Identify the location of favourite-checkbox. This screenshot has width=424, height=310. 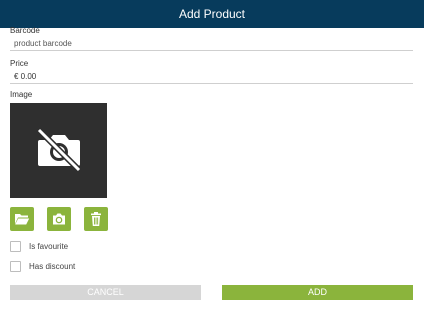
(15, 246).